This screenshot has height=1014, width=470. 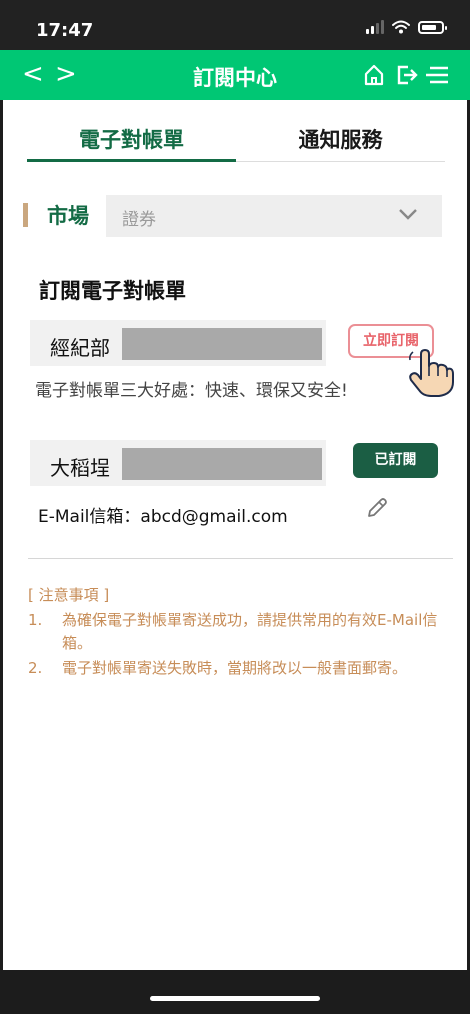 I want to click on tab-e-statement: 電子對帳單, so click(x=131, y=142).